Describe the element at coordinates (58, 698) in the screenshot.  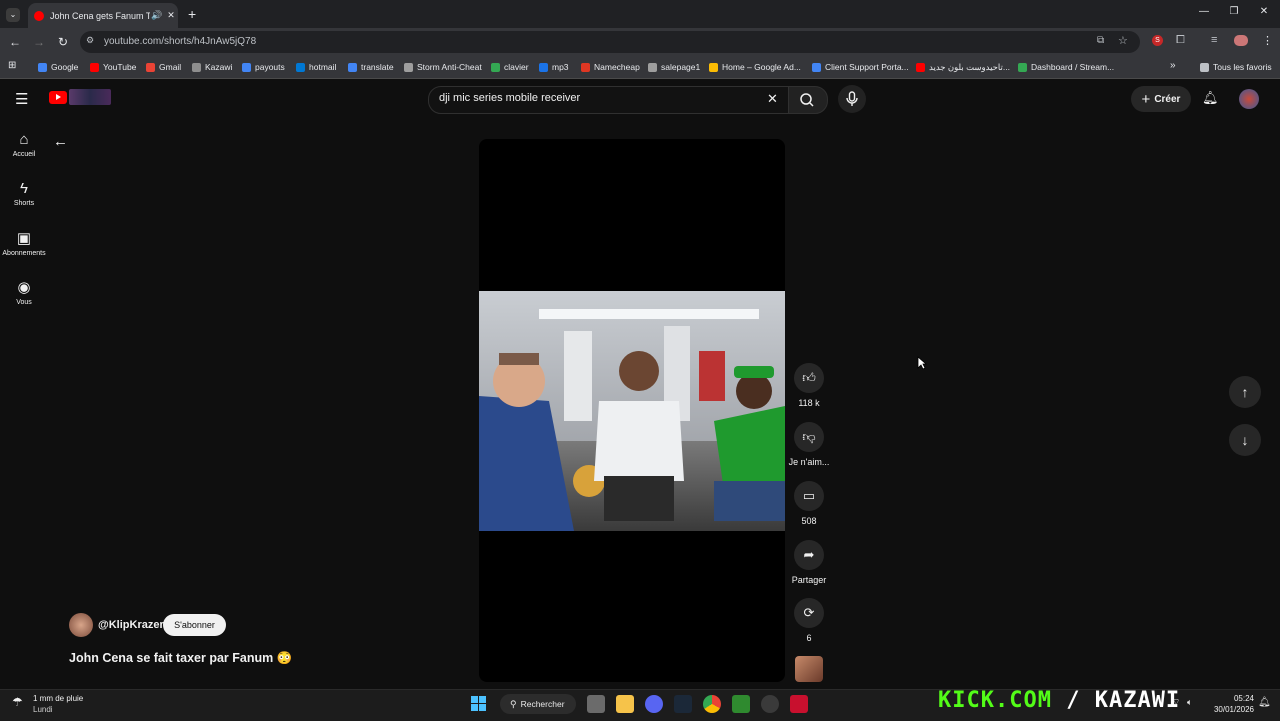
I see `weather-text: 1 mm de pluie` at that location.